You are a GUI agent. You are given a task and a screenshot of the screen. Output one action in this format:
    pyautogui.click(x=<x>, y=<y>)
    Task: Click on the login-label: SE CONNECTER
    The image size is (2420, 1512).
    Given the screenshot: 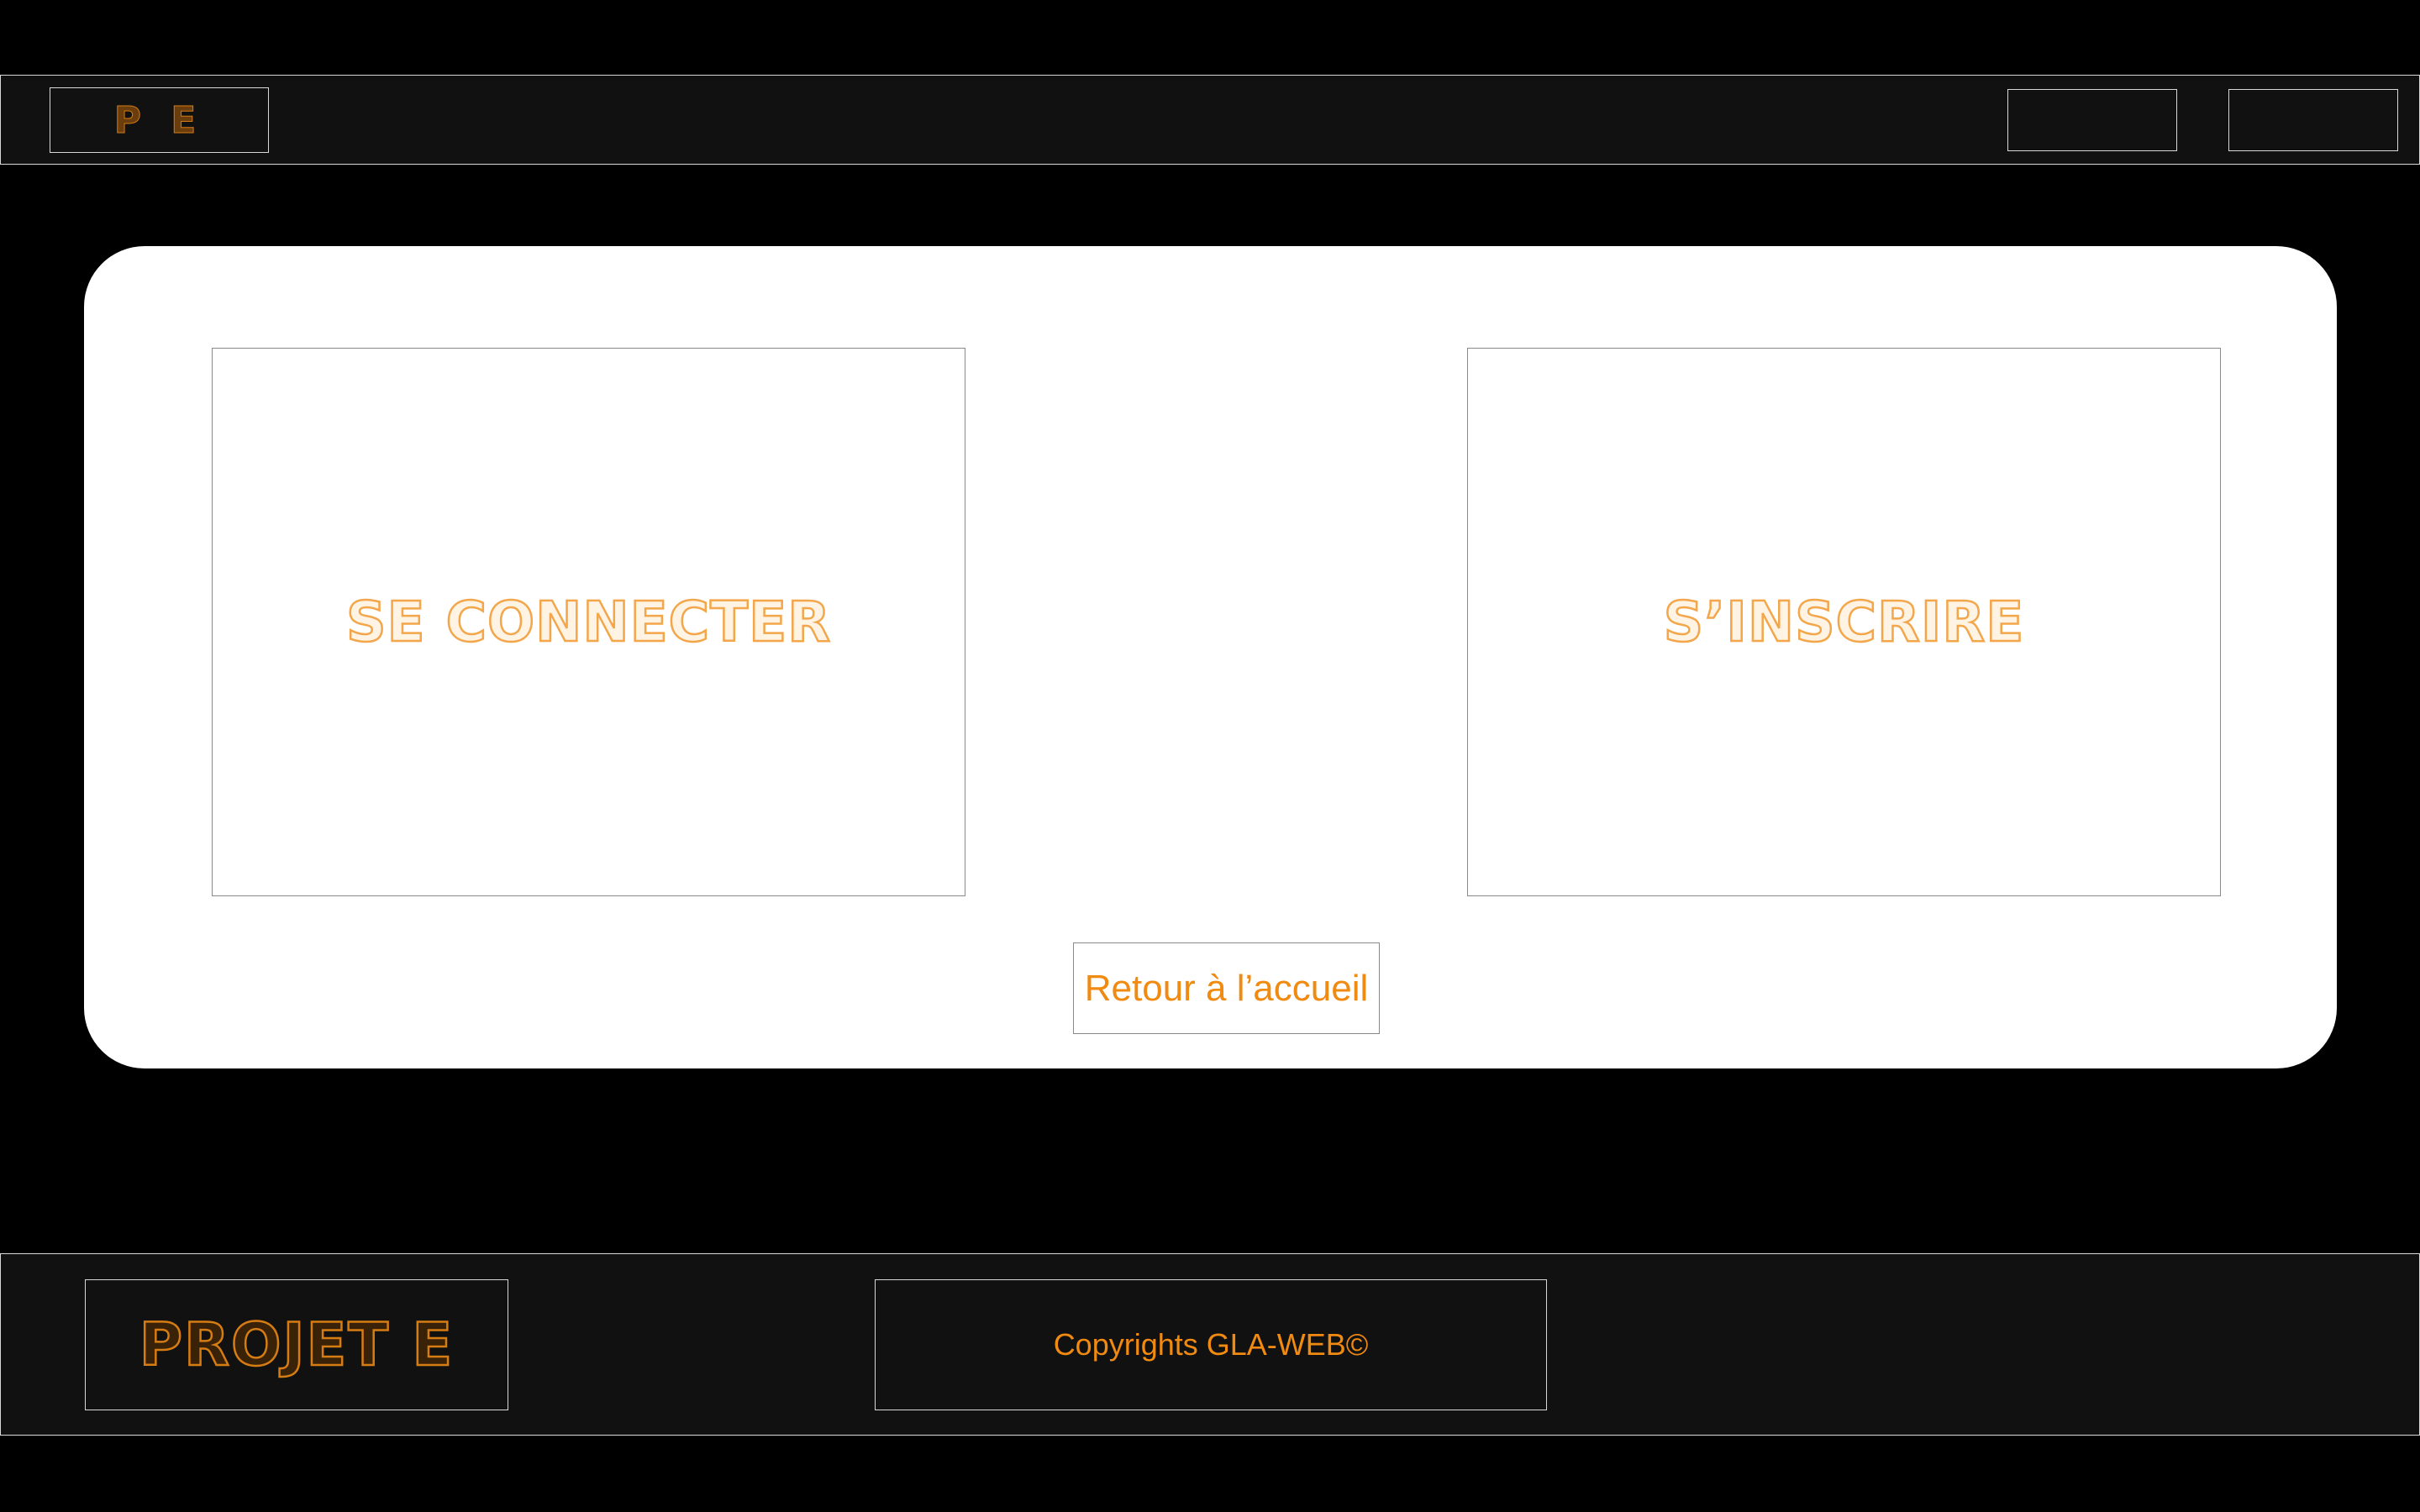 What is the action you would take?
    pyautogui.click(x=588, y=622)
    